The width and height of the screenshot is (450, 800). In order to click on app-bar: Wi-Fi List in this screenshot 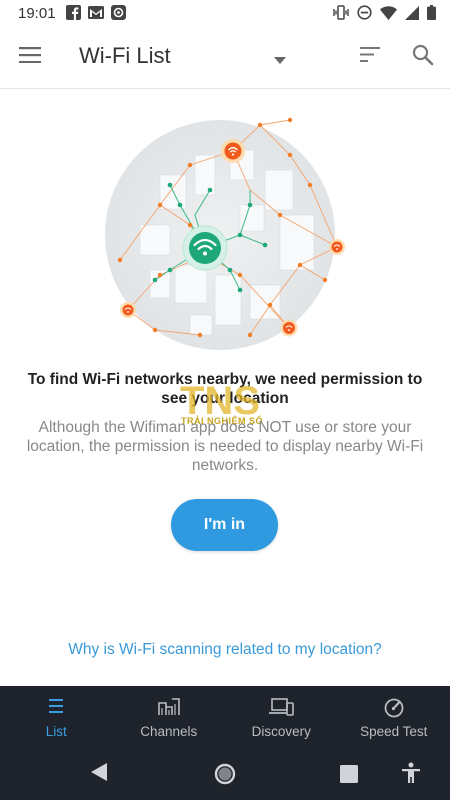, I will do `click(225, 57)`.